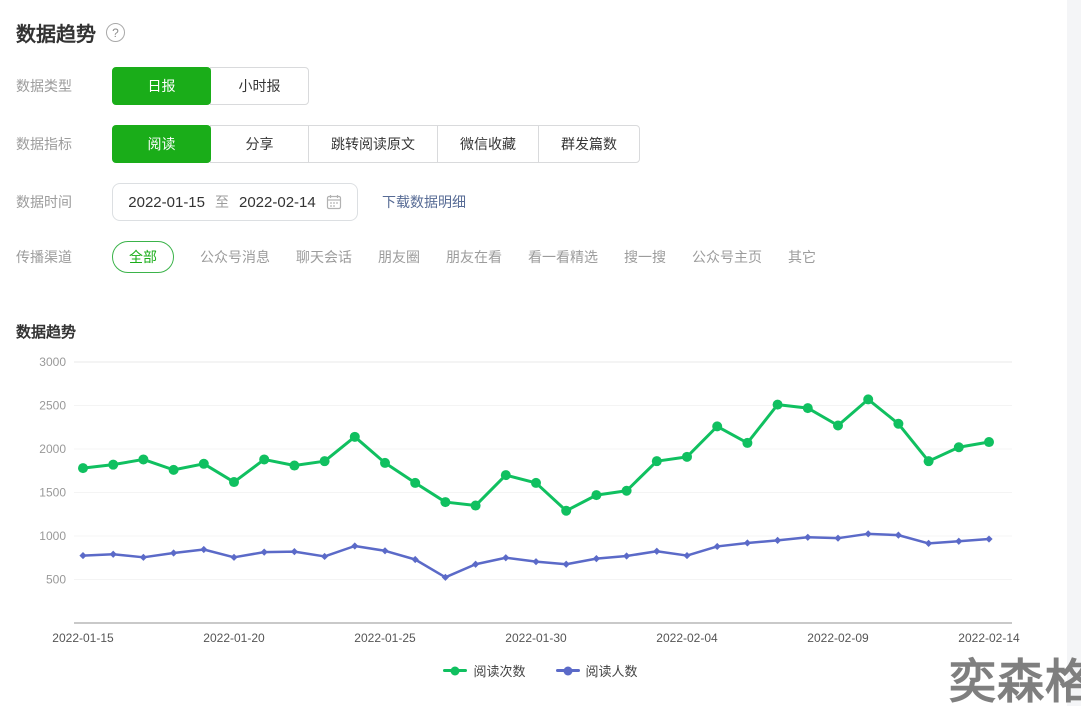  What do you see at coordinates (161, 144) in the screenshot?
I see `tab-reads: 阅读` at bounding box center [161, 144].